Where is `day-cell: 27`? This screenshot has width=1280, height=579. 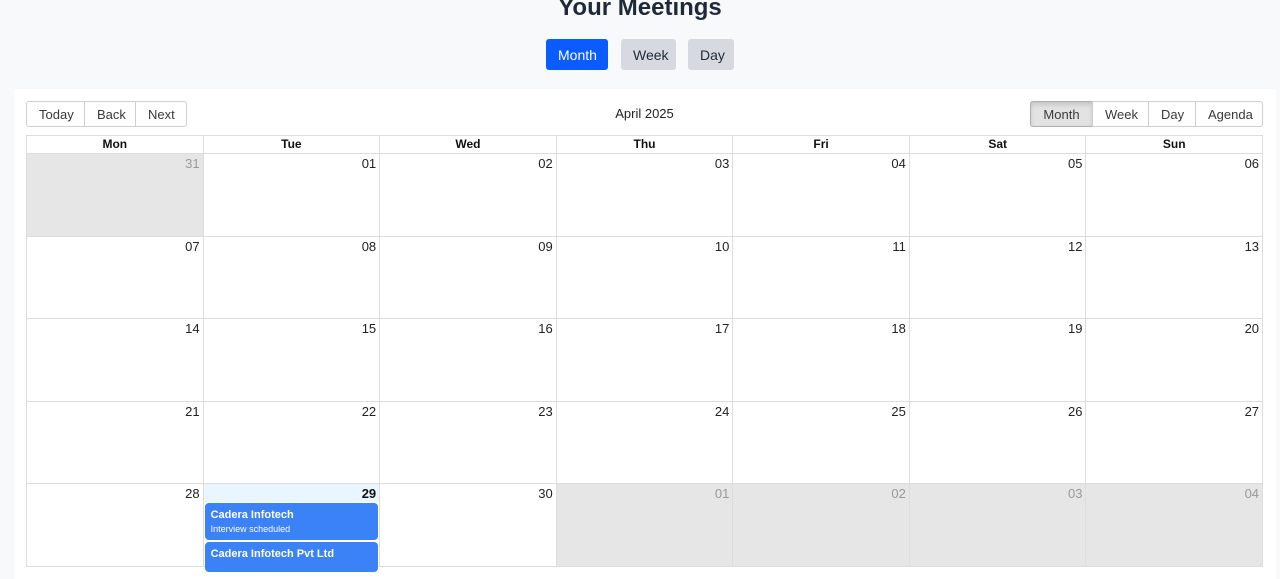 day-cell: 27 is located at coordinates (1174, 442).